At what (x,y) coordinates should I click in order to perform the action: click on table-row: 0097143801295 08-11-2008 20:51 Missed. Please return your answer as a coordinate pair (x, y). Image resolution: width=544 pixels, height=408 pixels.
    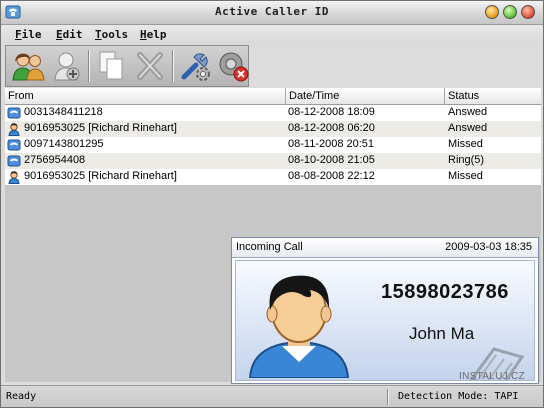
    Looking at the image, I should click on (273, 145).